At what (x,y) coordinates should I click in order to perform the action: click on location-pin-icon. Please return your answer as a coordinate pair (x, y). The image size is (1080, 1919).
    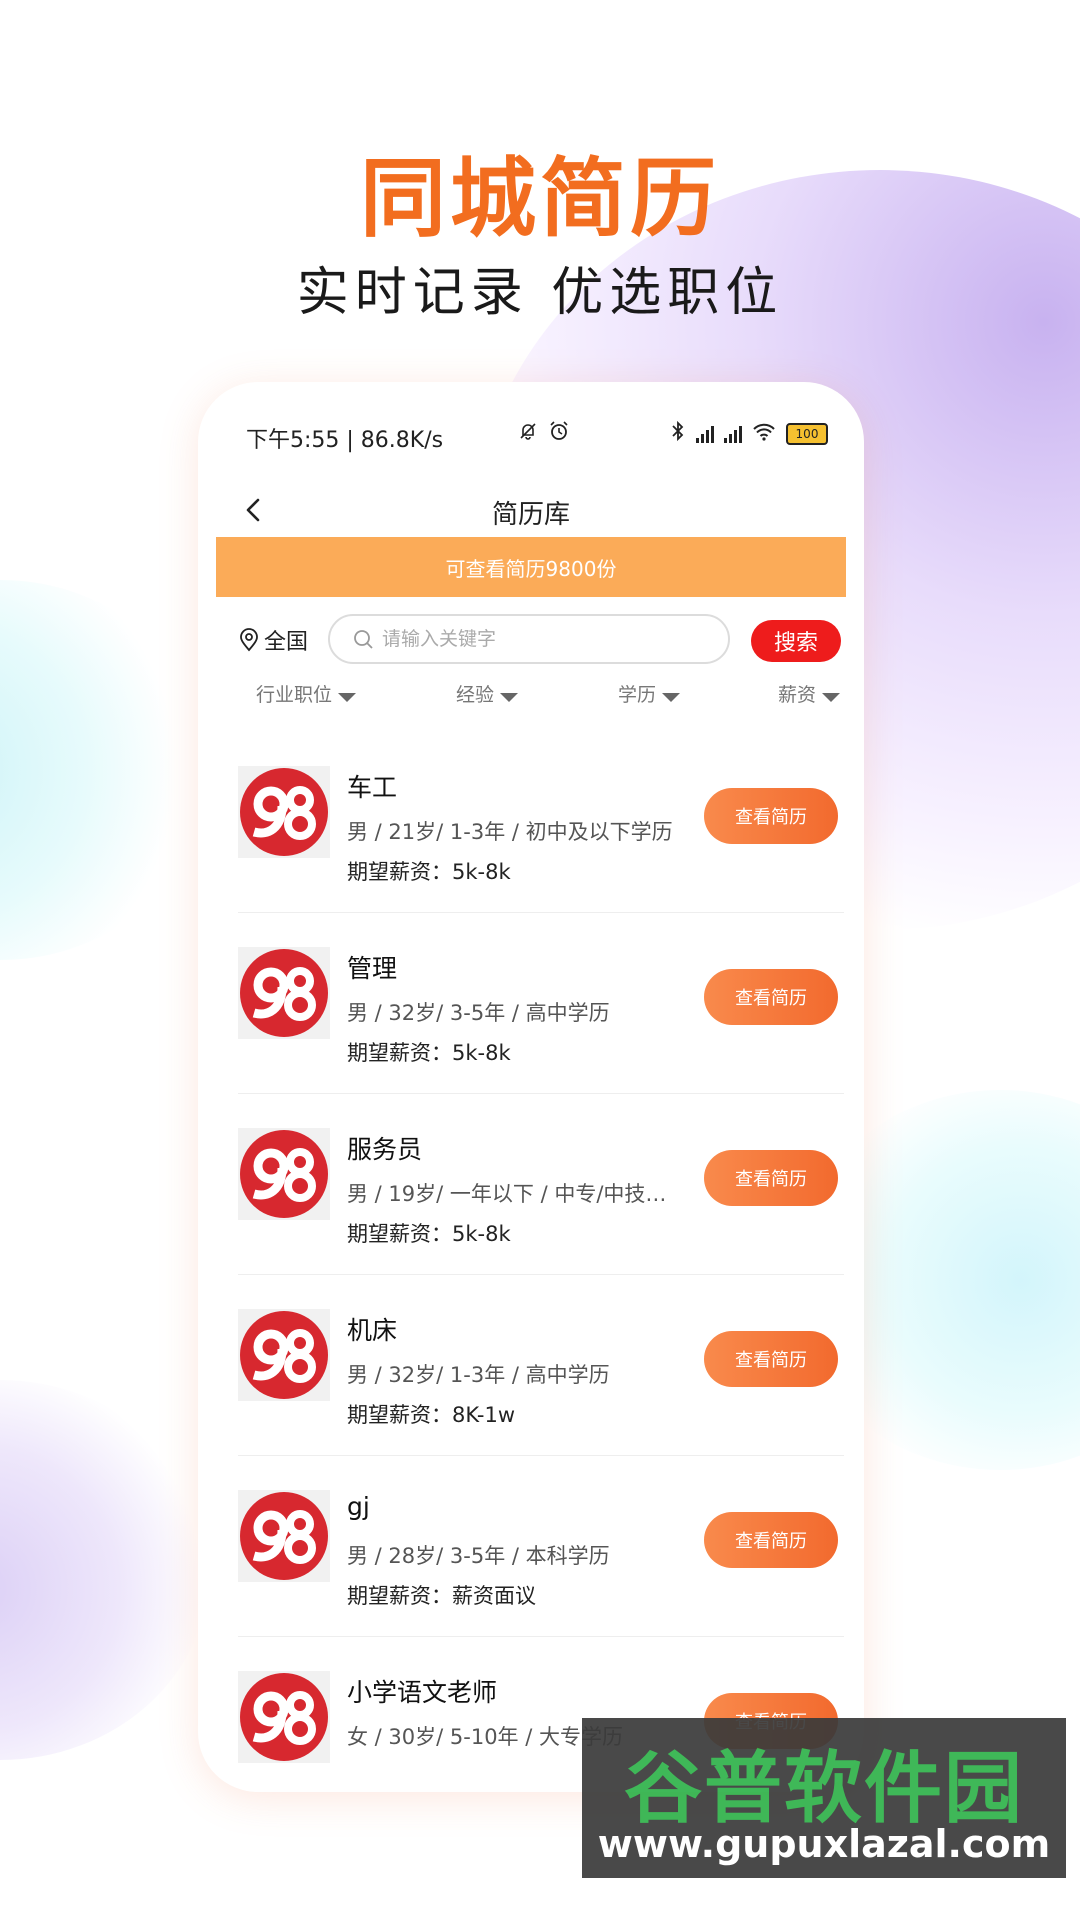
    Looking at the image, I should click on (249, 640).